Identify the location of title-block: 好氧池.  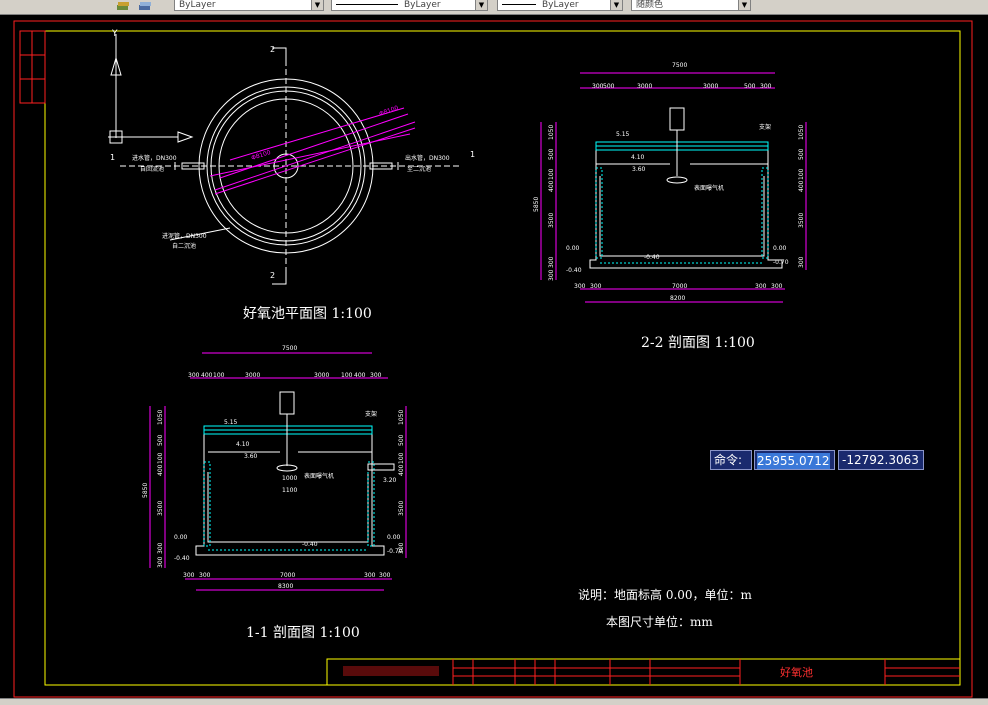
(643, 672).